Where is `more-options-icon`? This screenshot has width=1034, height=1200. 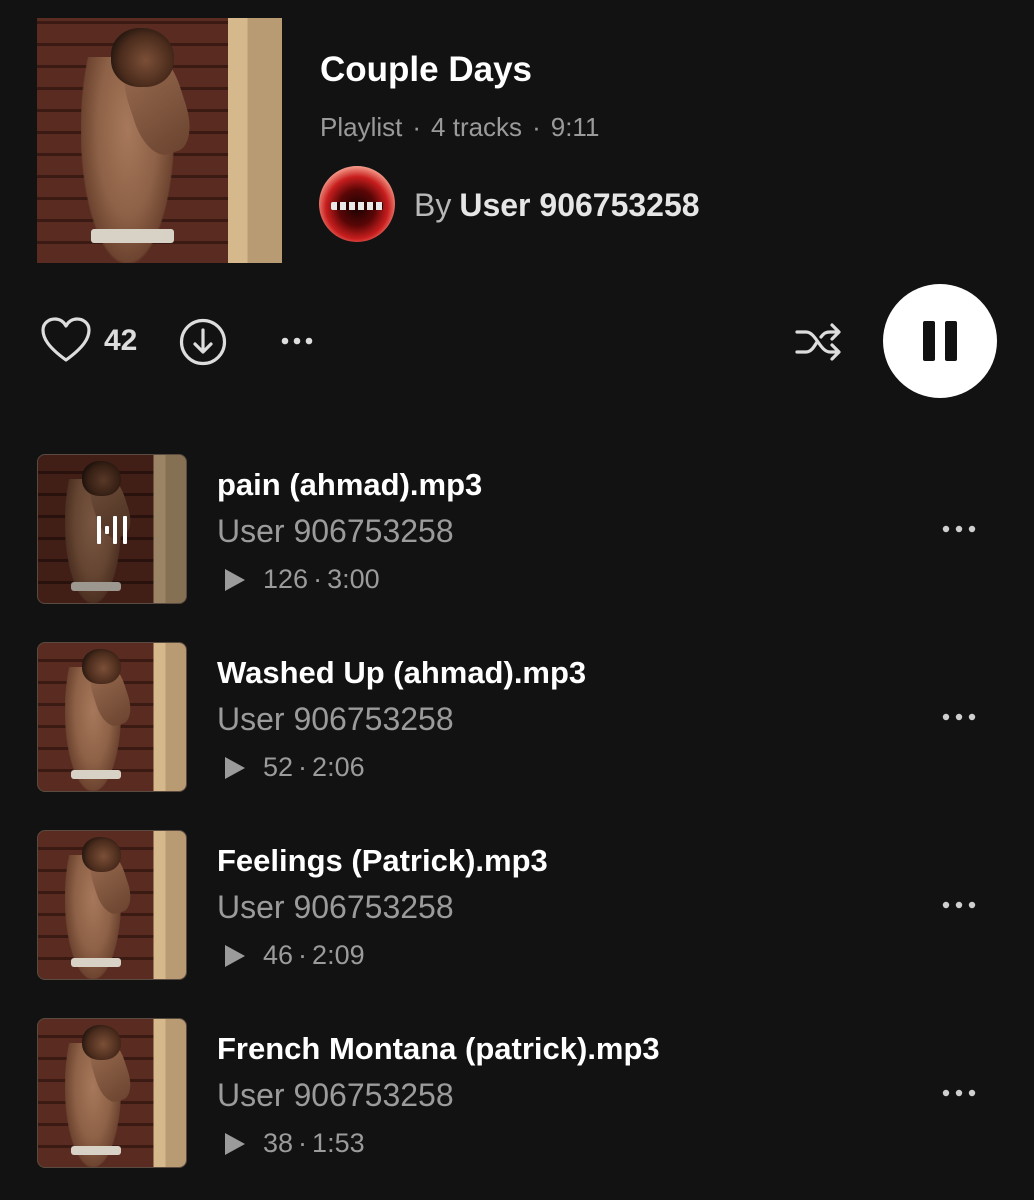
more-options-icon is located at coordinates (298, 341).